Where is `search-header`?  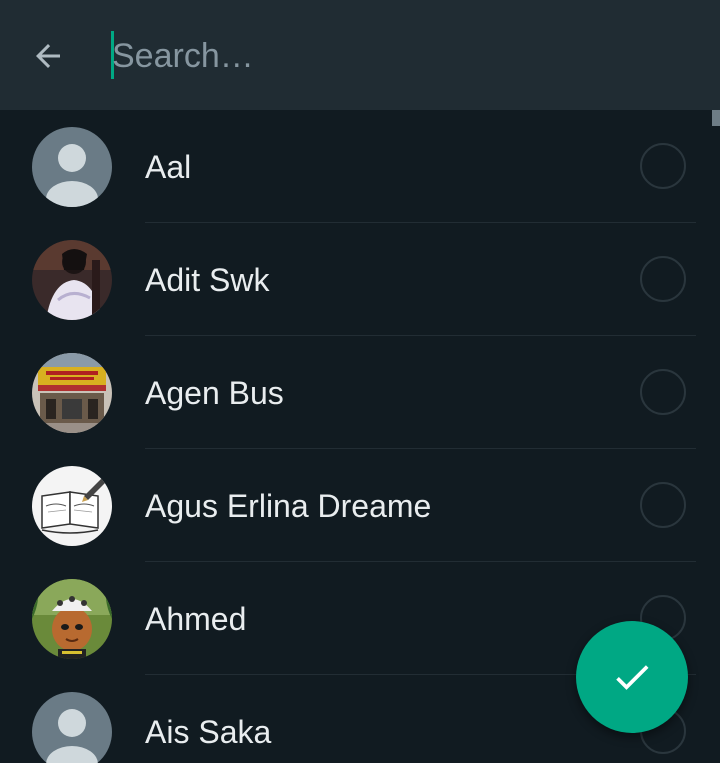
search-header is located at coordinates (360, 55).